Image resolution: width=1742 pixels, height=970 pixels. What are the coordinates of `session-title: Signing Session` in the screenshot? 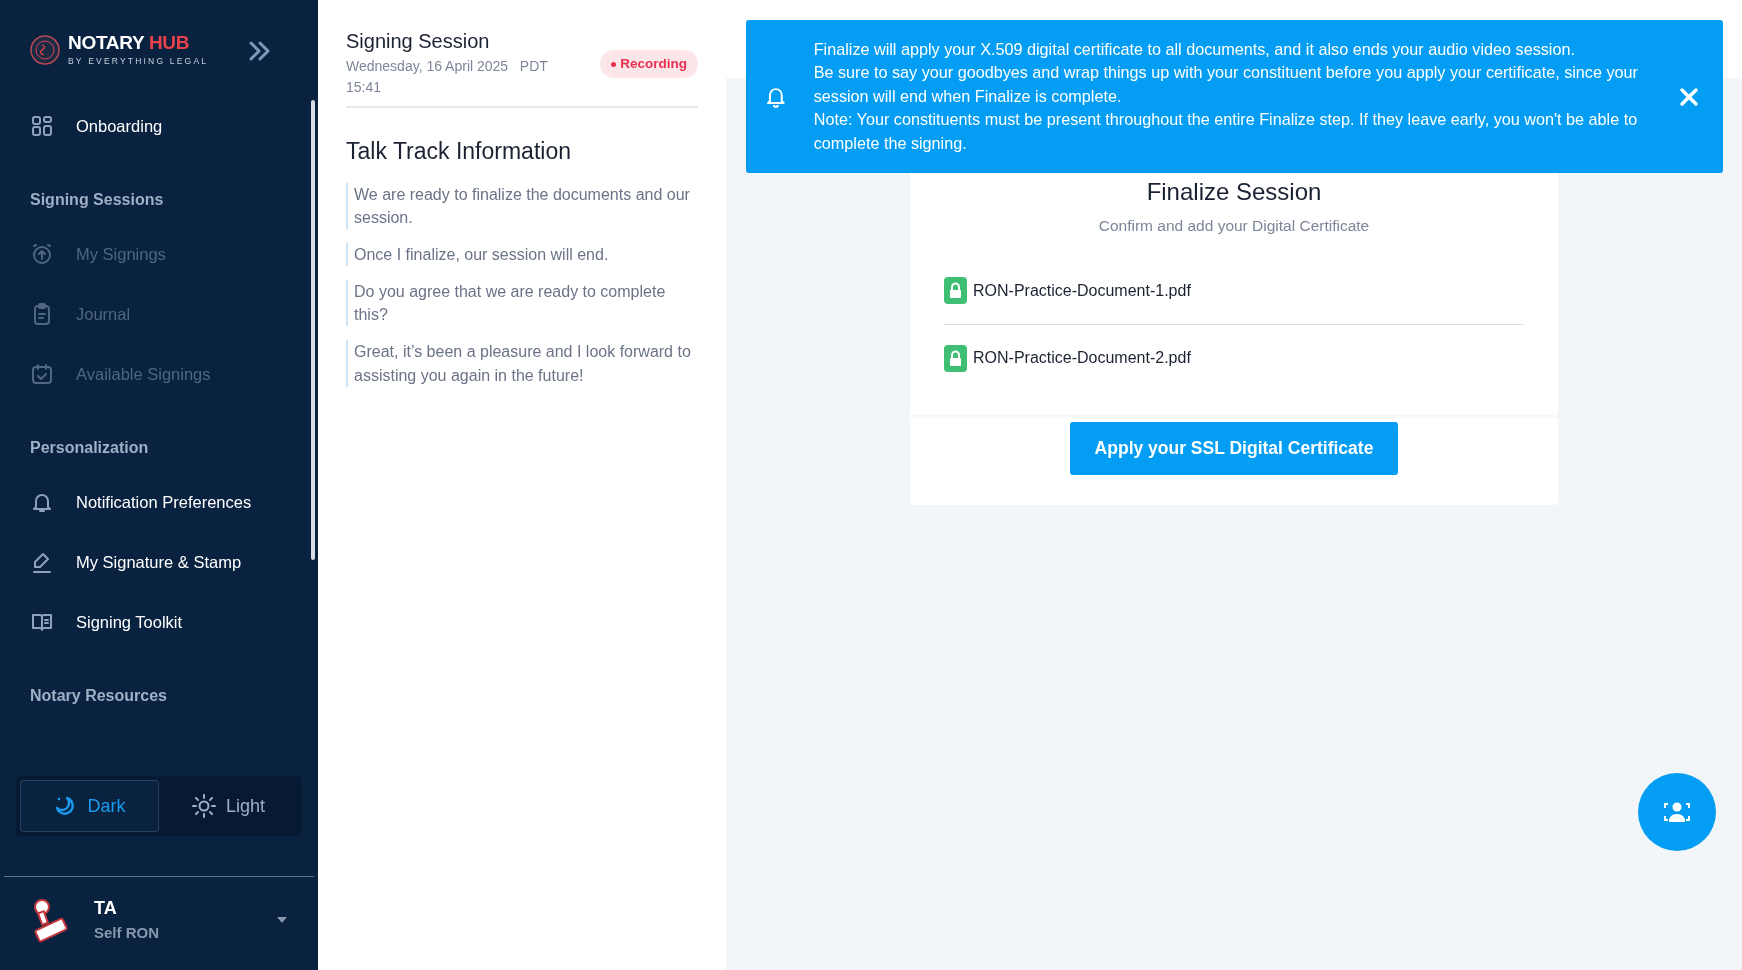 It's located at (418, 41).